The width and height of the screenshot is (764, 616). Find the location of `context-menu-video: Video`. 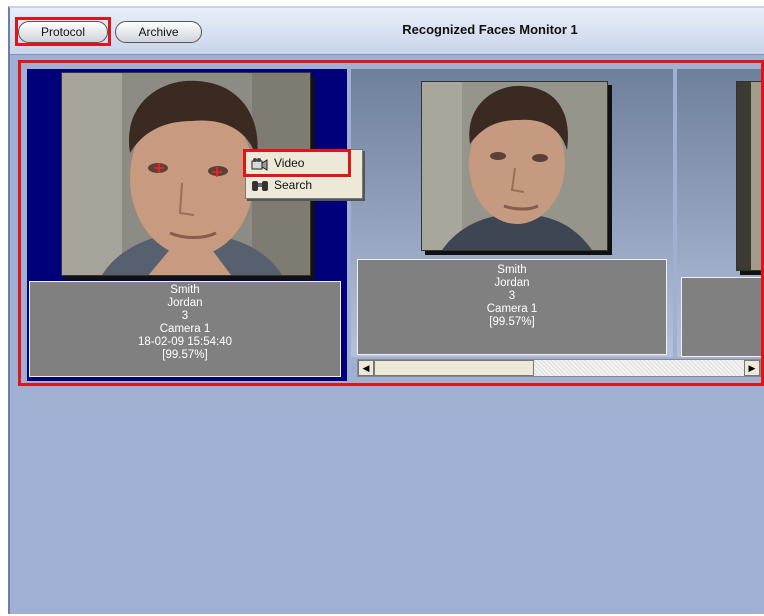

context-menu-video: Video is located at coordinates (304, 163).